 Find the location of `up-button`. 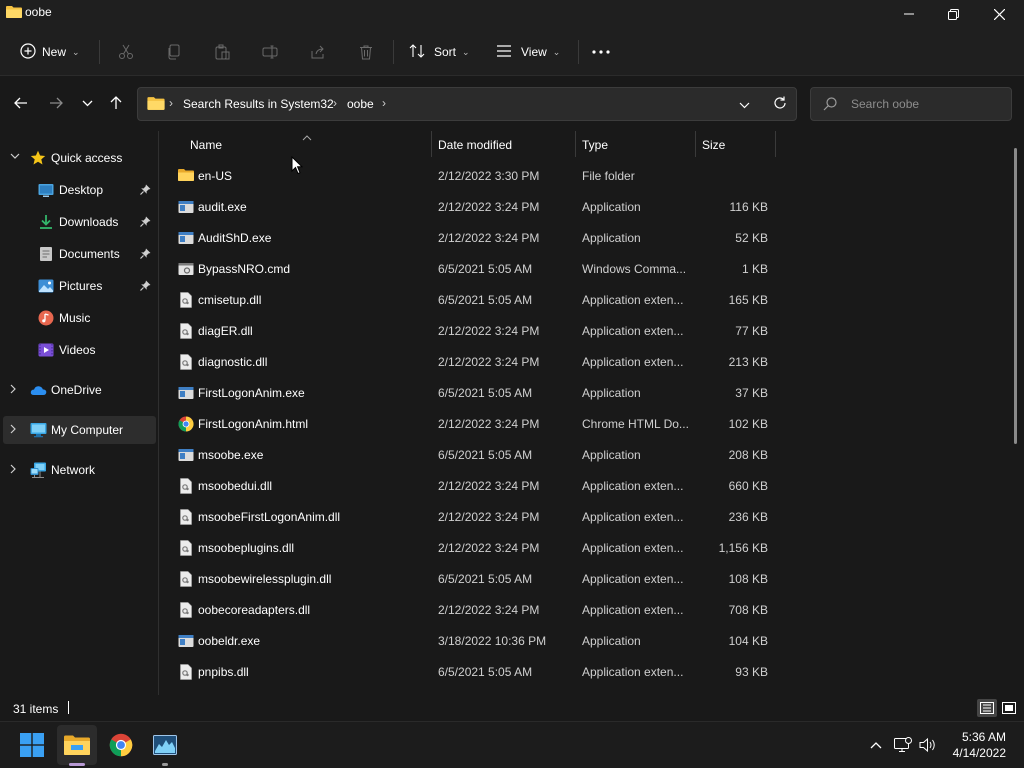

up-button is located at coordinates (116, 103).